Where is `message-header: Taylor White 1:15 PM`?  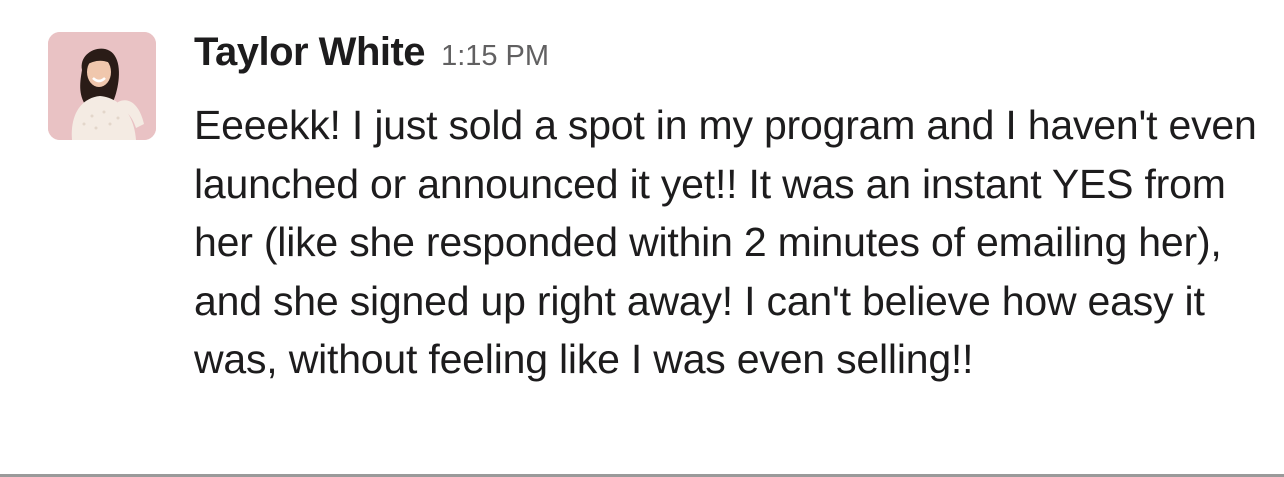 message-header: Taylor White 1:15 PM is located at coordinates (729, 60).